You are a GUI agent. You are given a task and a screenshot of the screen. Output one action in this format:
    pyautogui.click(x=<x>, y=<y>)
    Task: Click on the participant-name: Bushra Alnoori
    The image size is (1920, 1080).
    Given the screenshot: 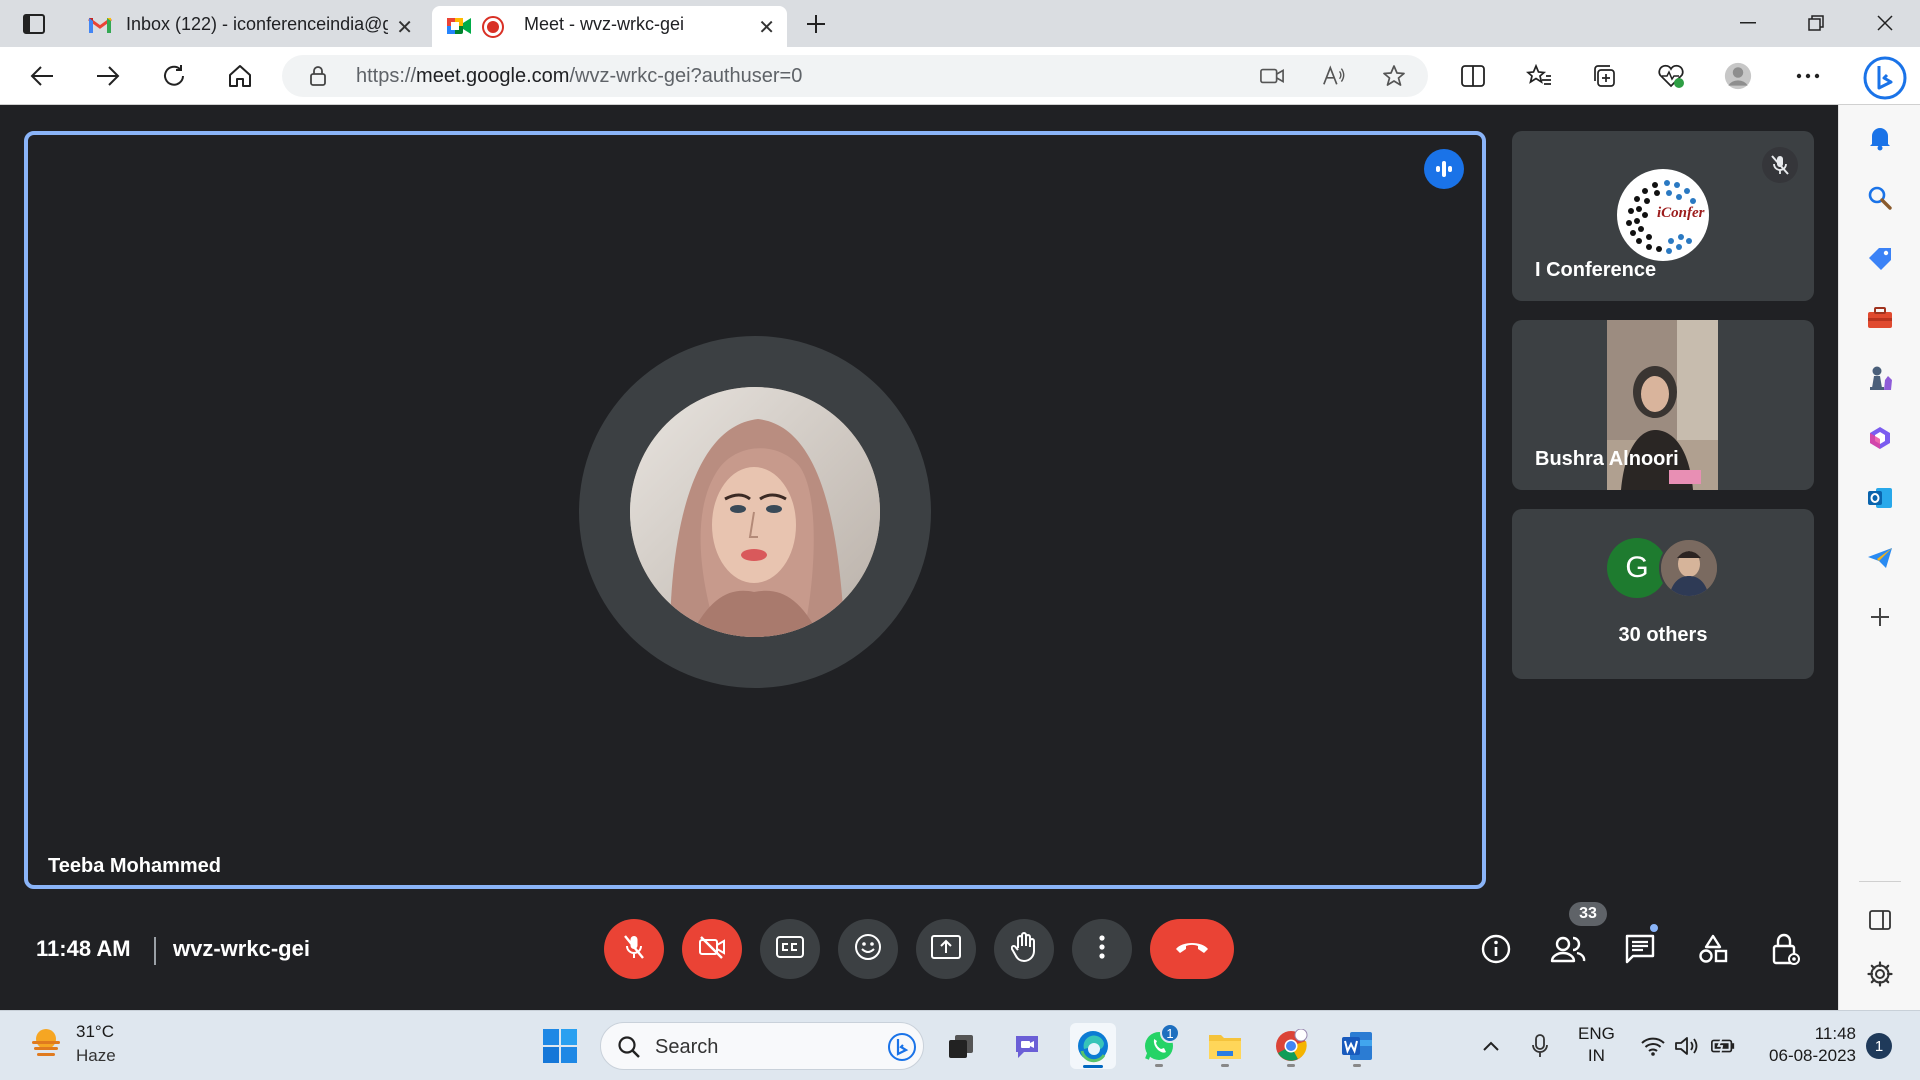 What is the action you would take?
    pyautogui.click(x=1607, y=459)
    